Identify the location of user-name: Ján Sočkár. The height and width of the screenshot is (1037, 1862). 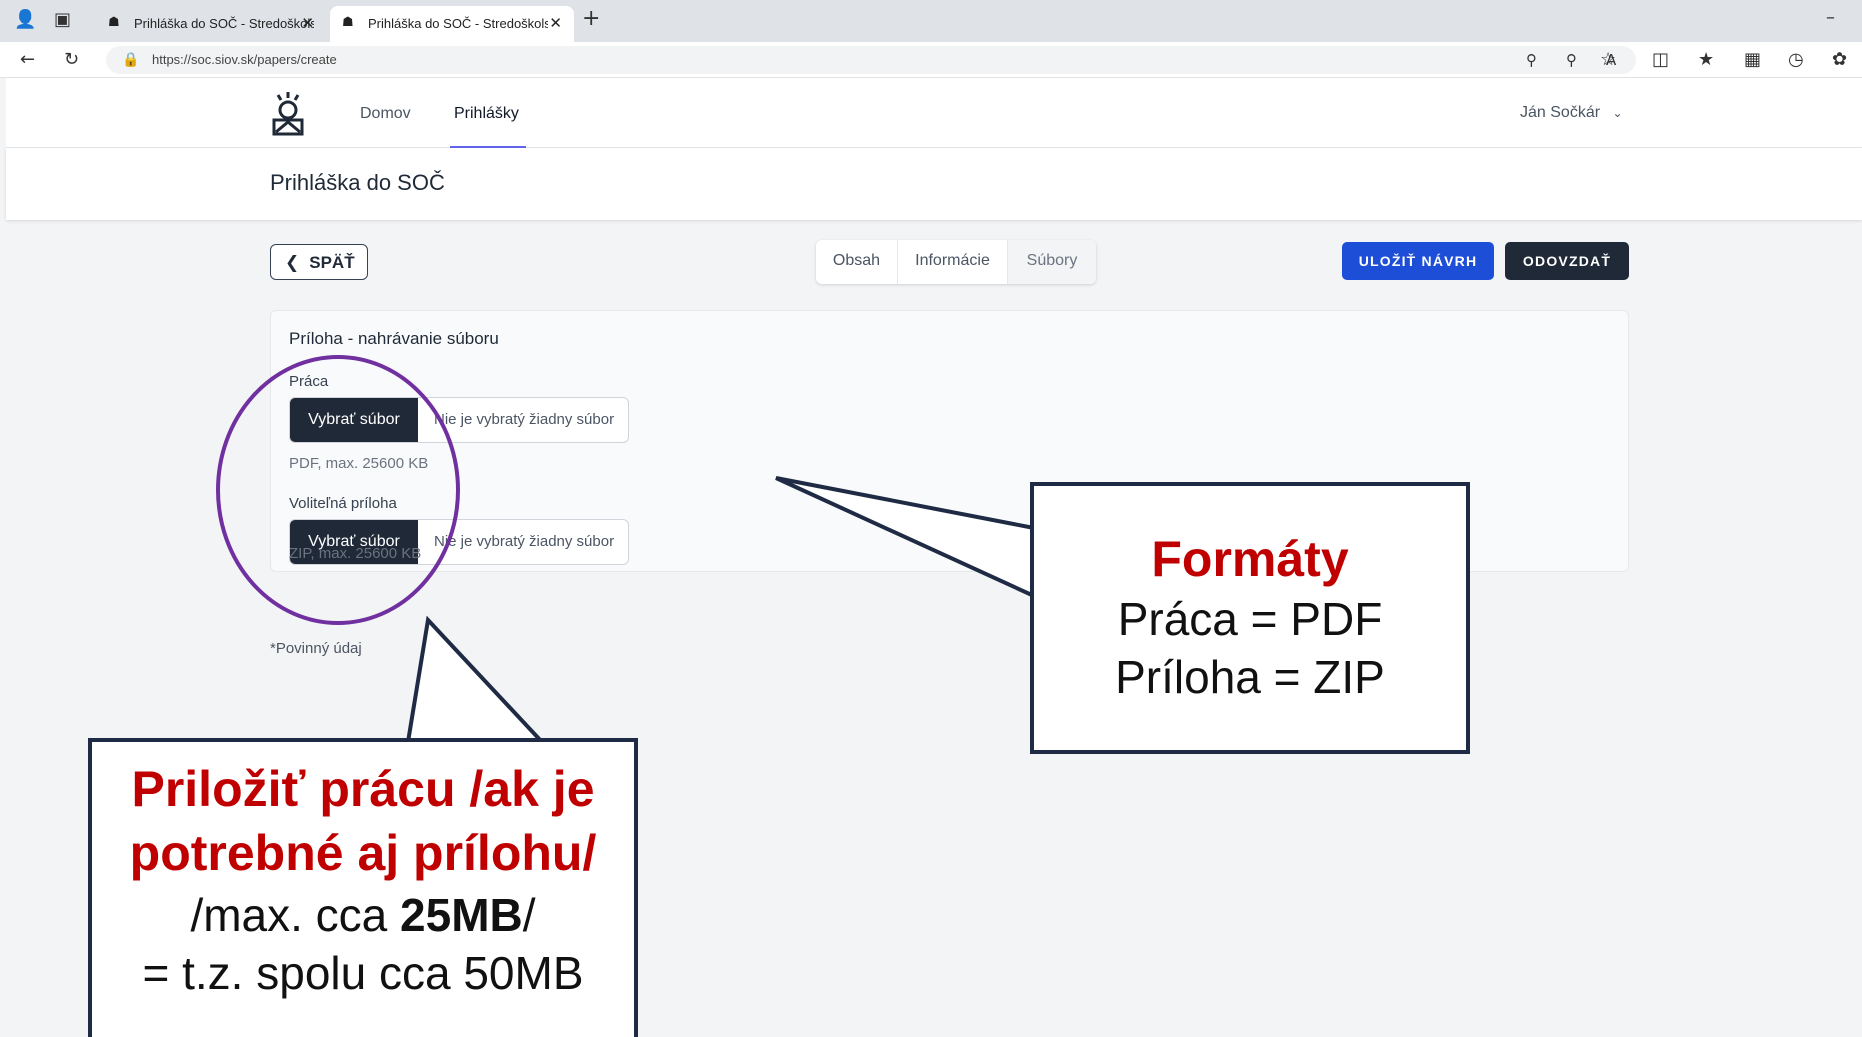
(1560, 112).